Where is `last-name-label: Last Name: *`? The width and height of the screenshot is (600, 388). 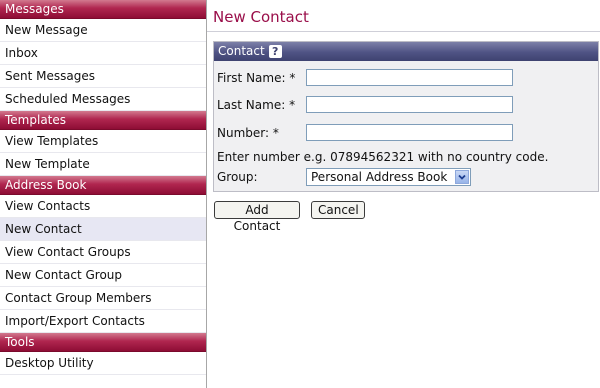 last-name-label: Last Name: * is located at coordinates (256, 105).